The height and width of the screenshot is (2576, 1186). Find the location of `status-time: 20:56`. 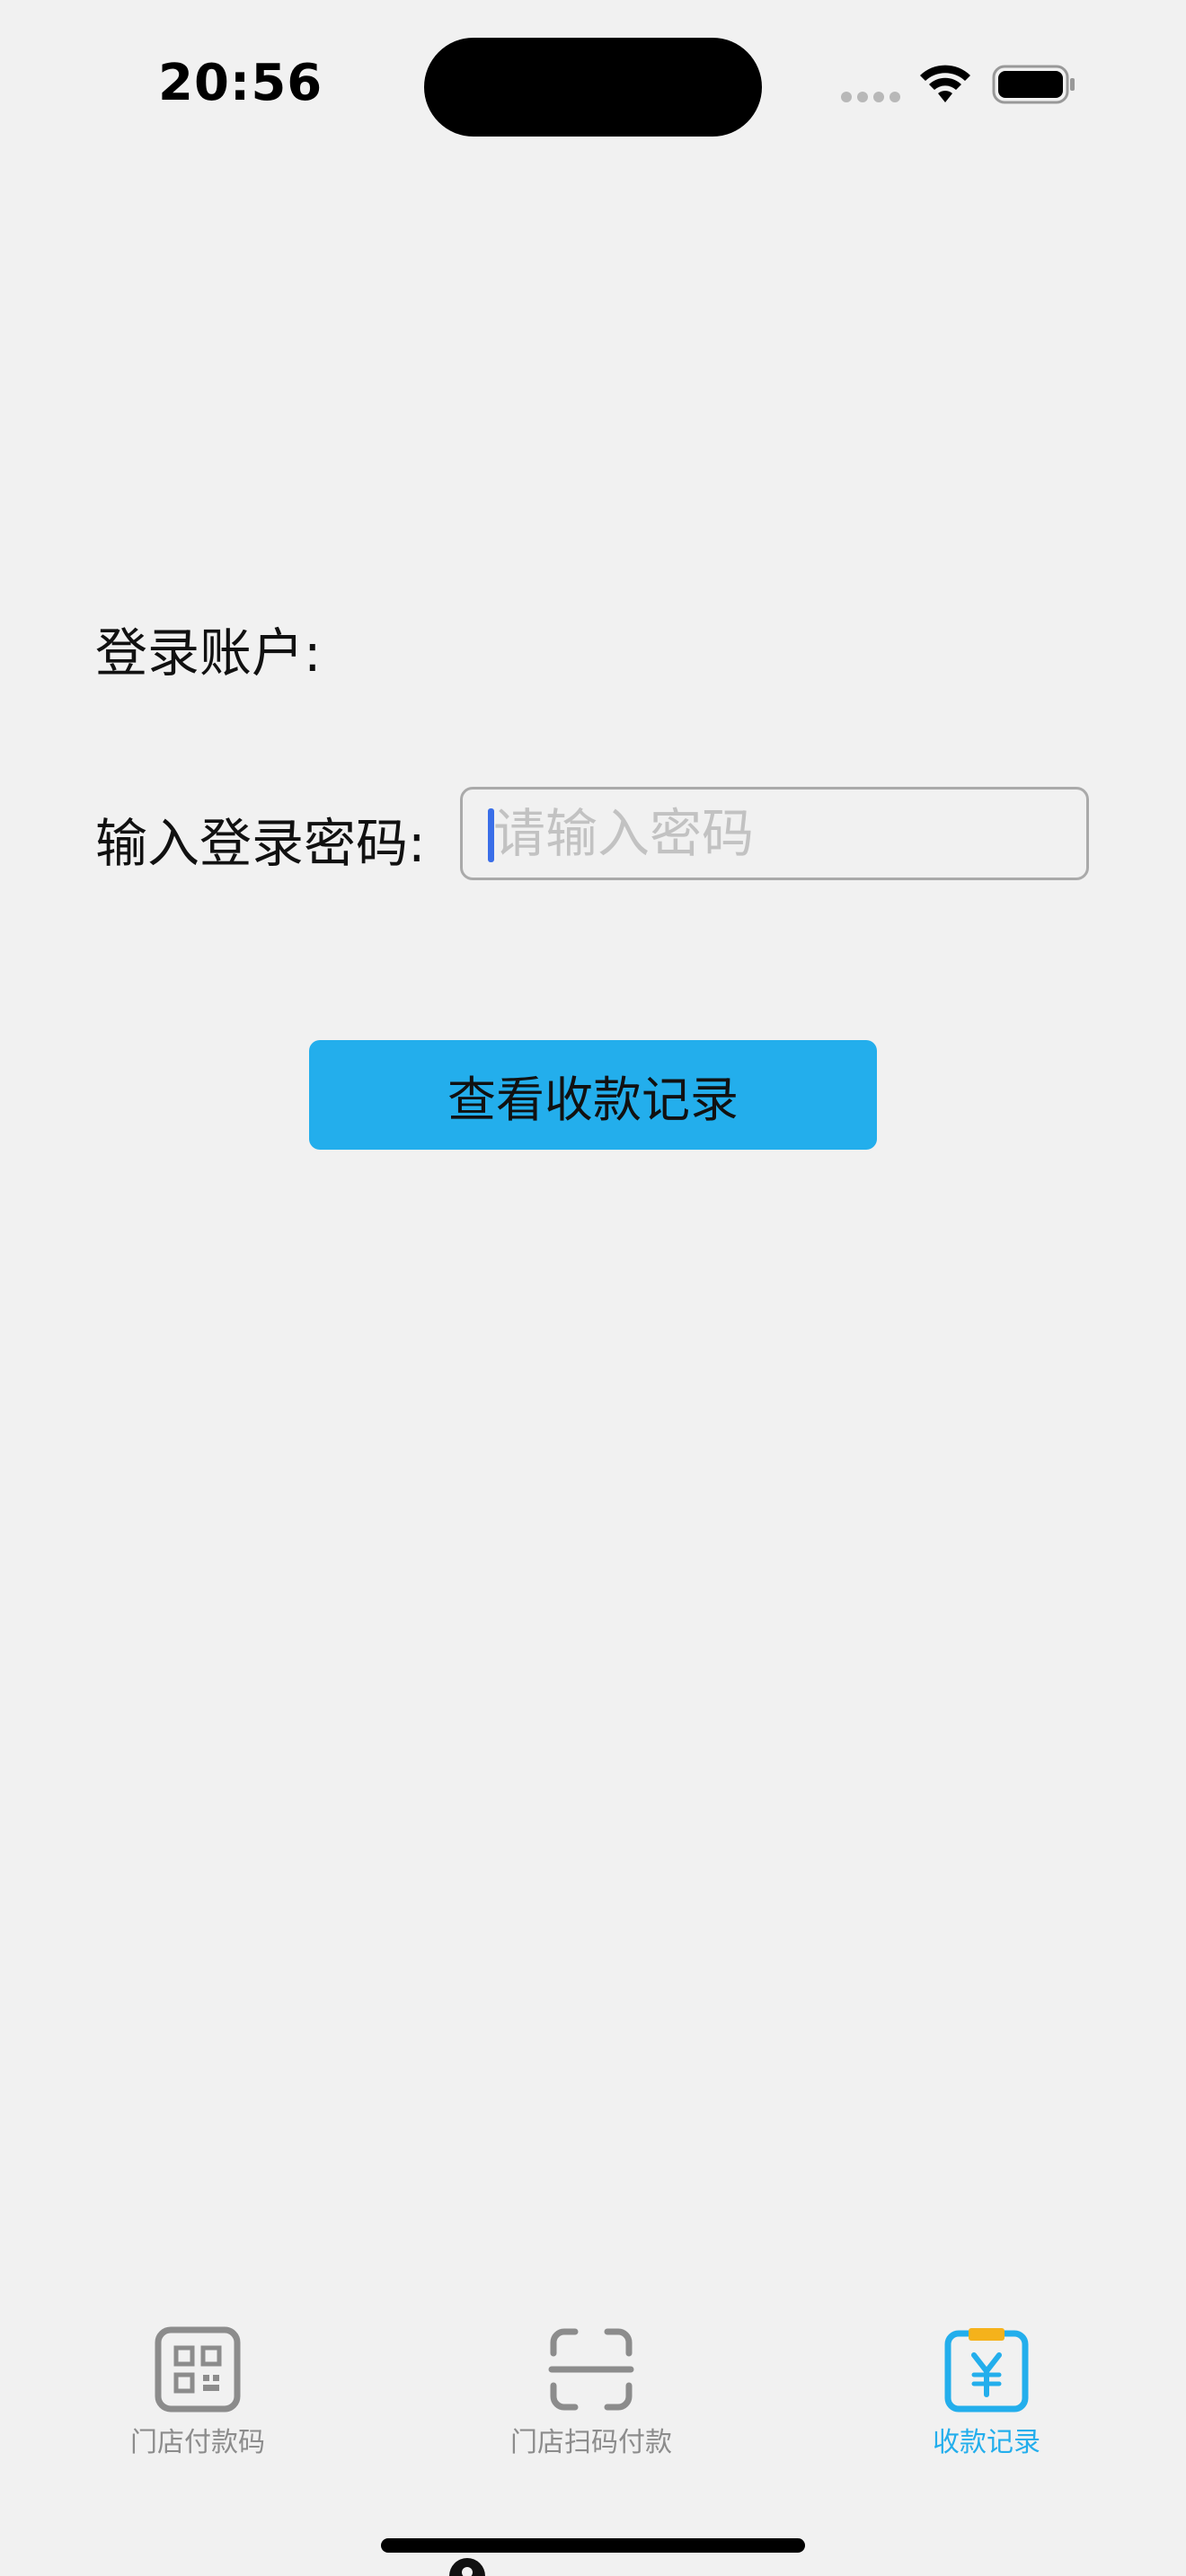

status-time: 20:56 is located at coordinates (240, 83).